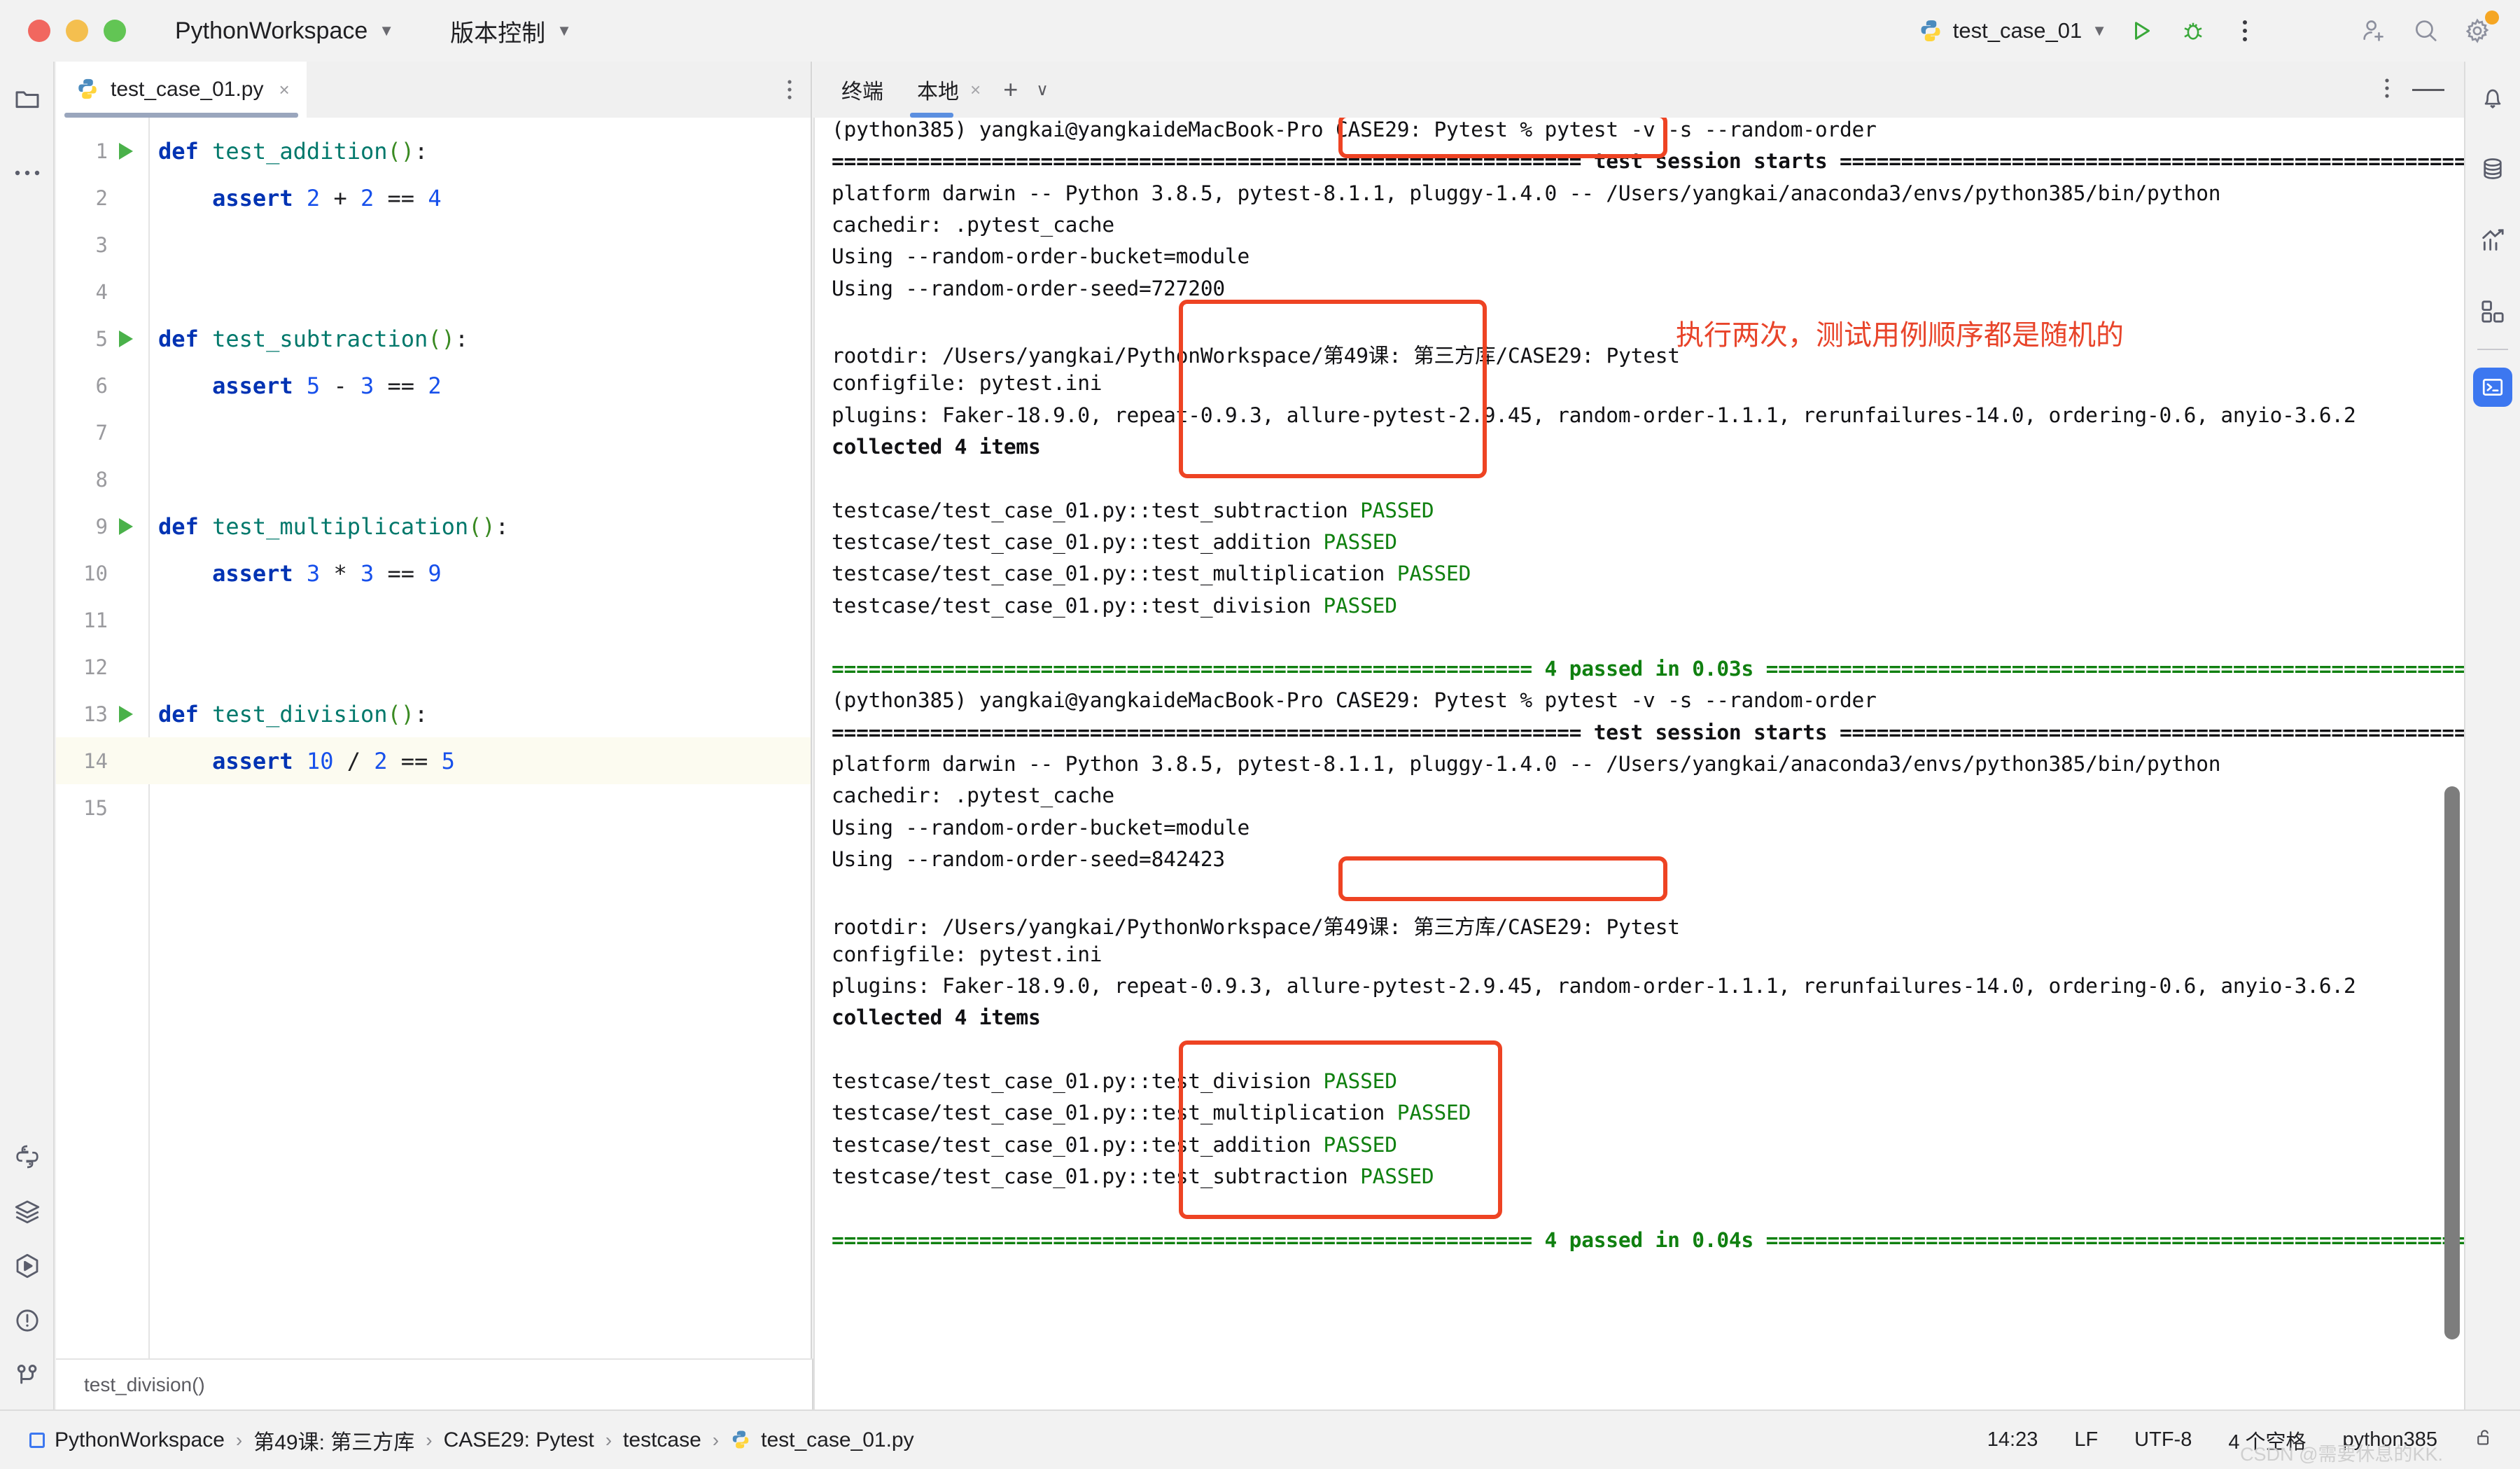  What do you see at coordinates (2477, 31) in the screenshot?
I see `settings-gear-icon` at bounding box center [2477, 31].